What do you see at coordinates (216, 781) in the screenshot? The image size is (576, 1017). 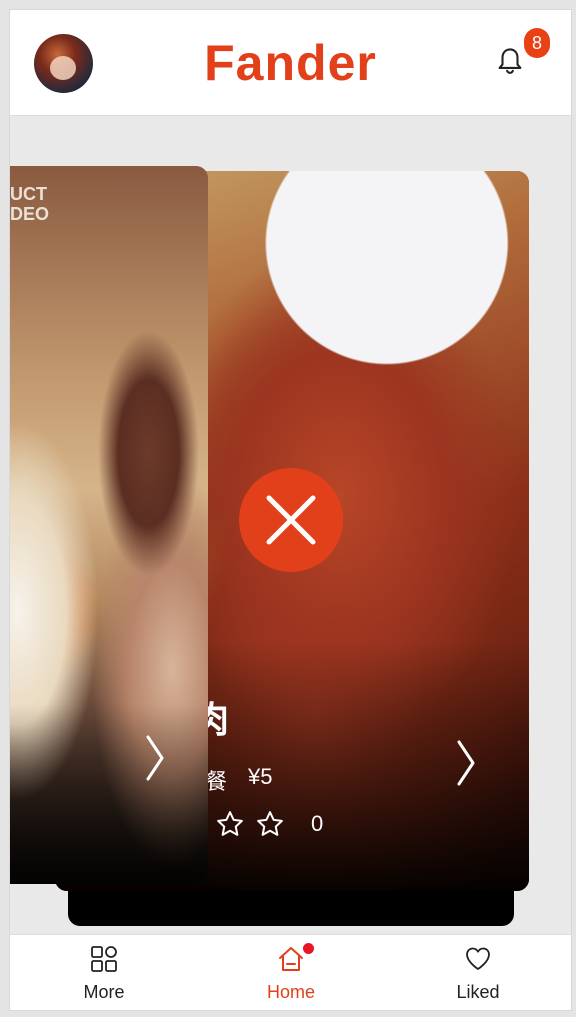 I see `price-label: 餐` at bounding box center [216, 781].